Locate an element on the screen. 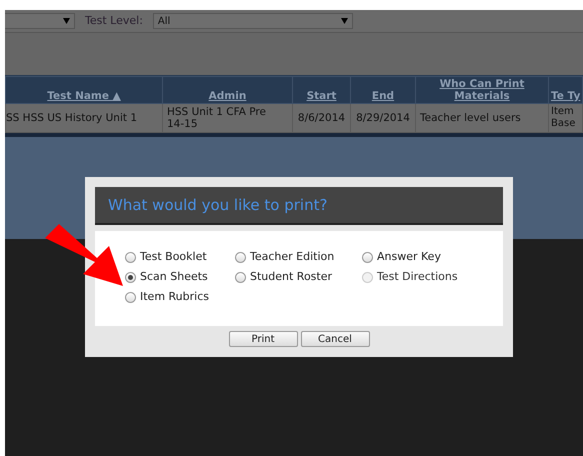 This screenshot has height=456, width=583. option-label: Item Rubrics is located at coordinates (174, 297).